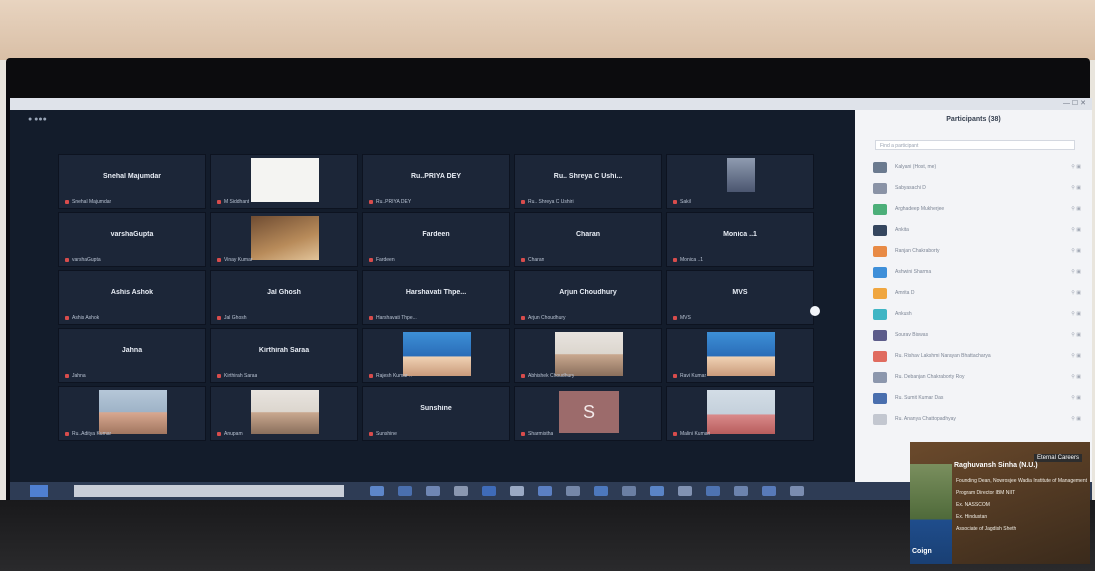  What do you see at coordinates (436, 355) in the screenshot?
I see `participant-tile: Rajesh Kumar ..` at bounding box center [436, 355].